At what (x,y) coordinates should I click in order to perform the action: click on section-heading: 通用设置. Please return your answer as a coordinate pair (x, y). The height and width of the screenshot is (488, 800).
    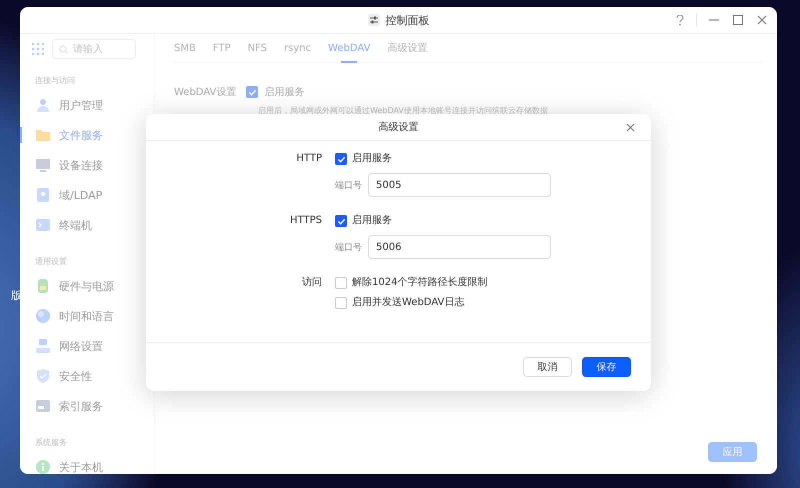
    Looking at the image, I should click on (51, 262).